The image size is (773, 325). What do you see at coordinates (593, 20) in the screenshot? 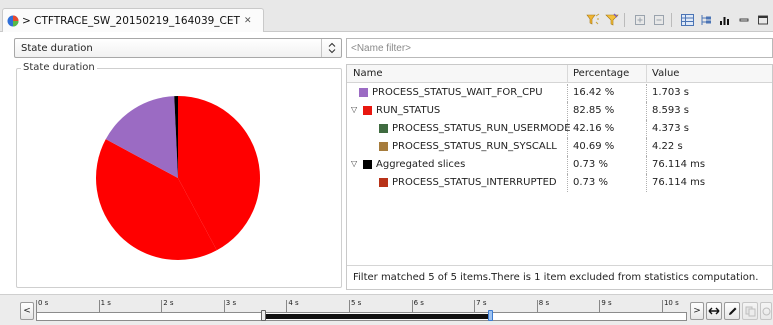
I see `filter-wizard-icon` at bounding box center [593, 20].